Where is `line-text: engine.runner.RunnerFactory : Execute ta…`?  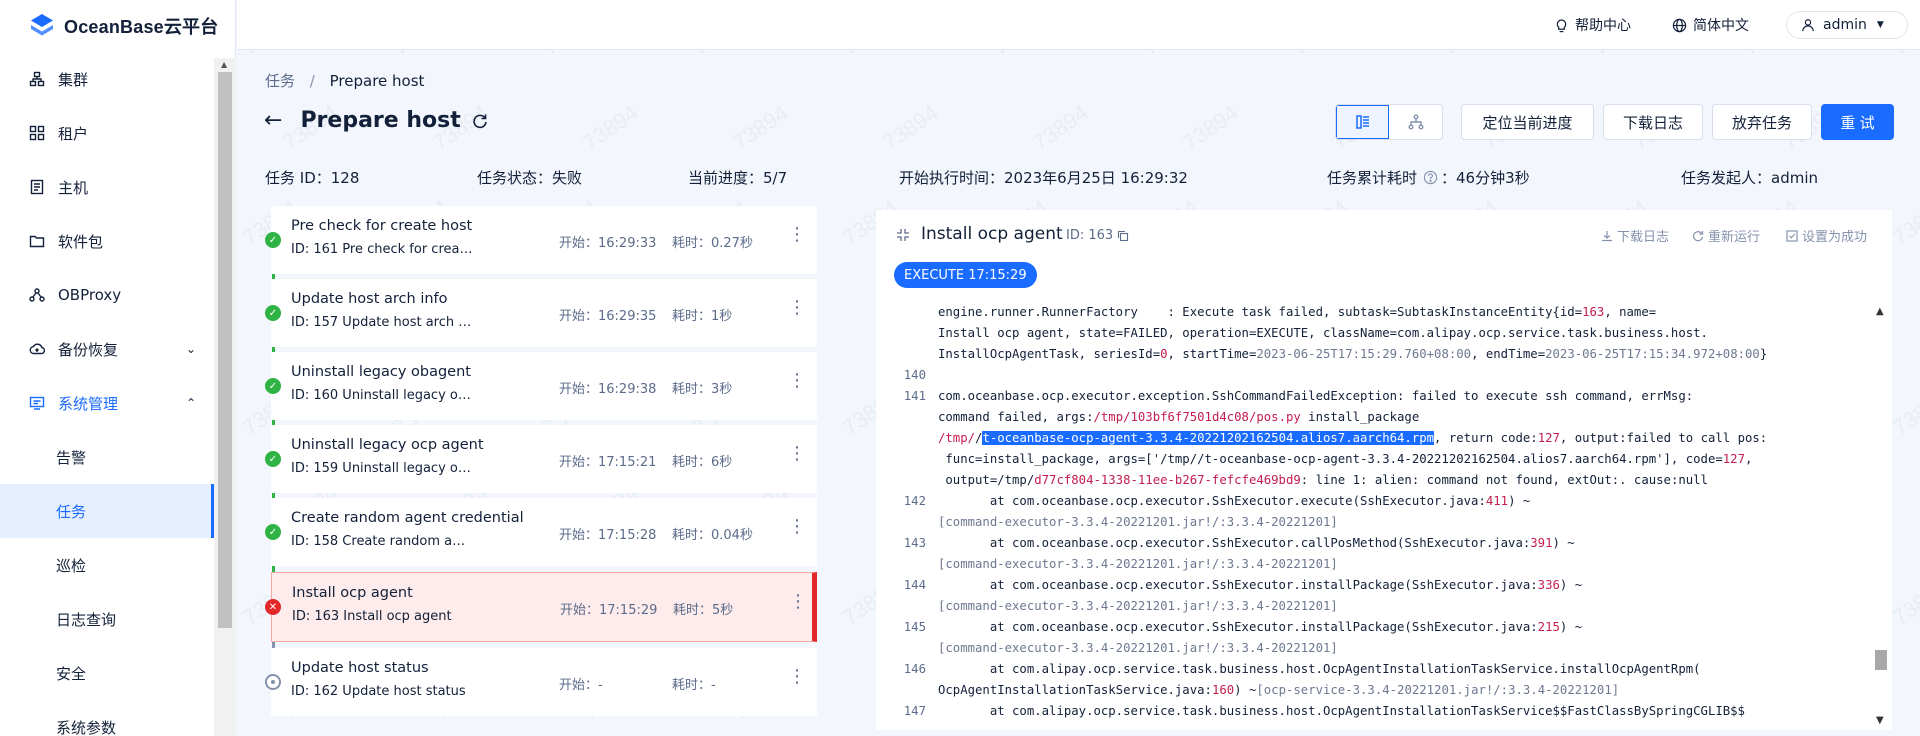
line-text: engine.runner.RunnerFactory : Execute ta… is located at coordinates (1297, 312).